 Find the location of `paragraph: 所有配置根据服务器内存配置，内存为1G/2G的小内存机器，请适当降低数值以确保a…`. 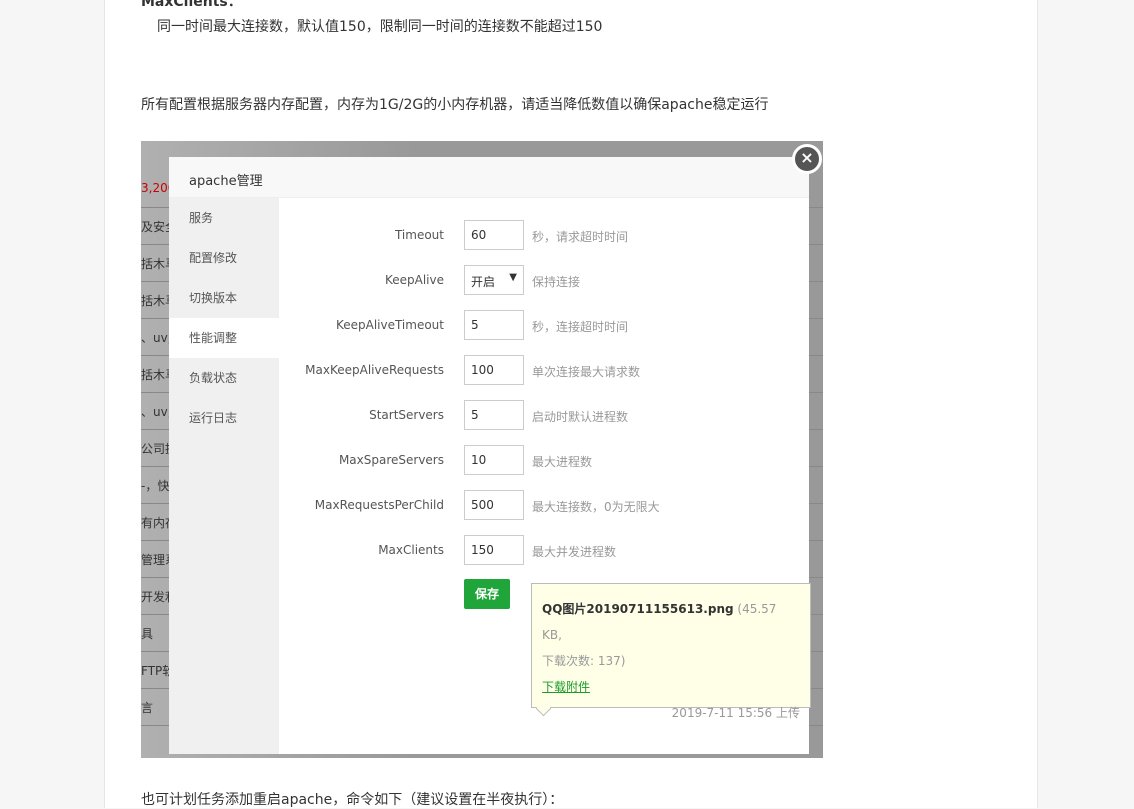

paragraph: 所有配置根据服务器内存配置，内存为1G/2G的小内存机器，请适当降低数值以确保a… is located at coordinates (455, 105).